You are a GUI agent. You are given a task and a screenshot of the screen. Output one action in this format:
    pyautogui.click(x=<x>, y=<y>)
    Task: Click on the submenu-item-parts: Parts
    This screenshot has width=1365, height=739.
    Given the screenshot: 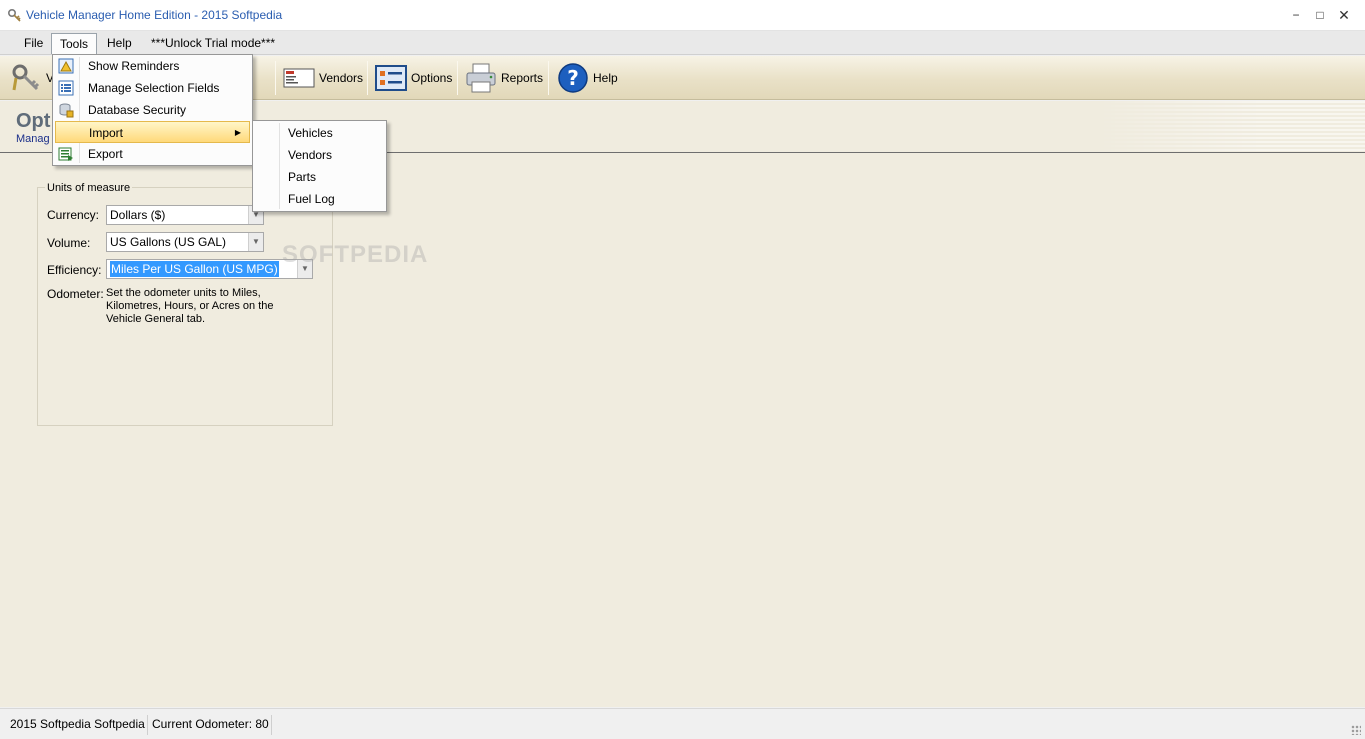 What is the action you would take?
    pyautogui.click(x=319, y=177)
    